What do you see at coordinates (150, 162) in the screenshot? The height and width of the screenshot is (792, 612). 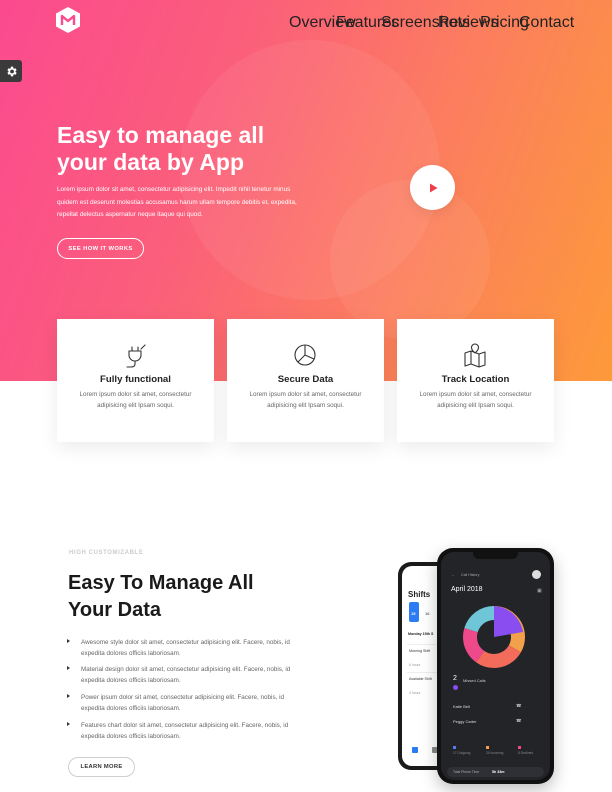 I see `hero-title-line: your data by App` at bounding box center [150, 162].